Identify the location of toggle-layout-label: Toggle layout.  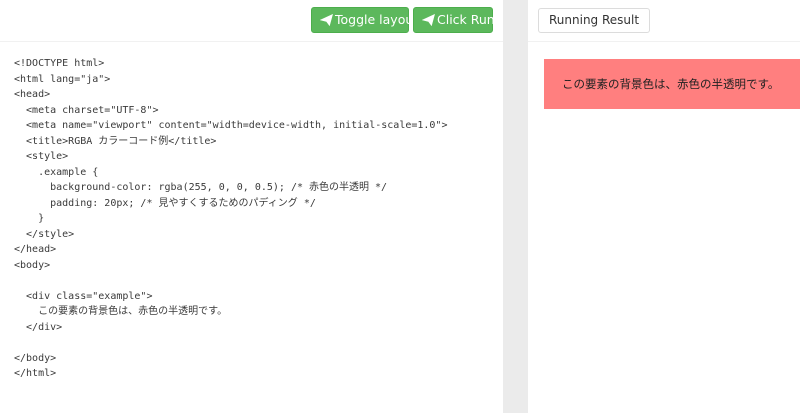
(377, 19).